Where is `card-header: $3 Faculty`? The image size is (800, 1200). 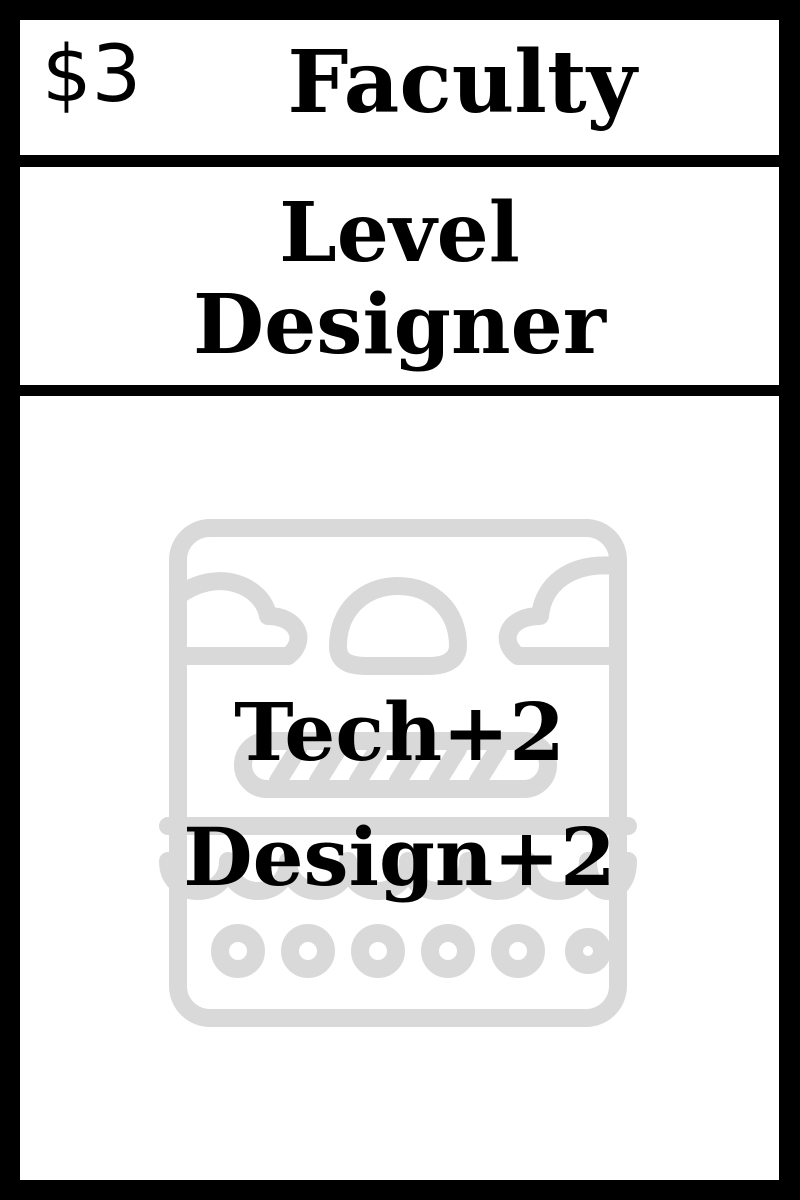 card-header: $3 Faculty is located at coordinates (399, 87).